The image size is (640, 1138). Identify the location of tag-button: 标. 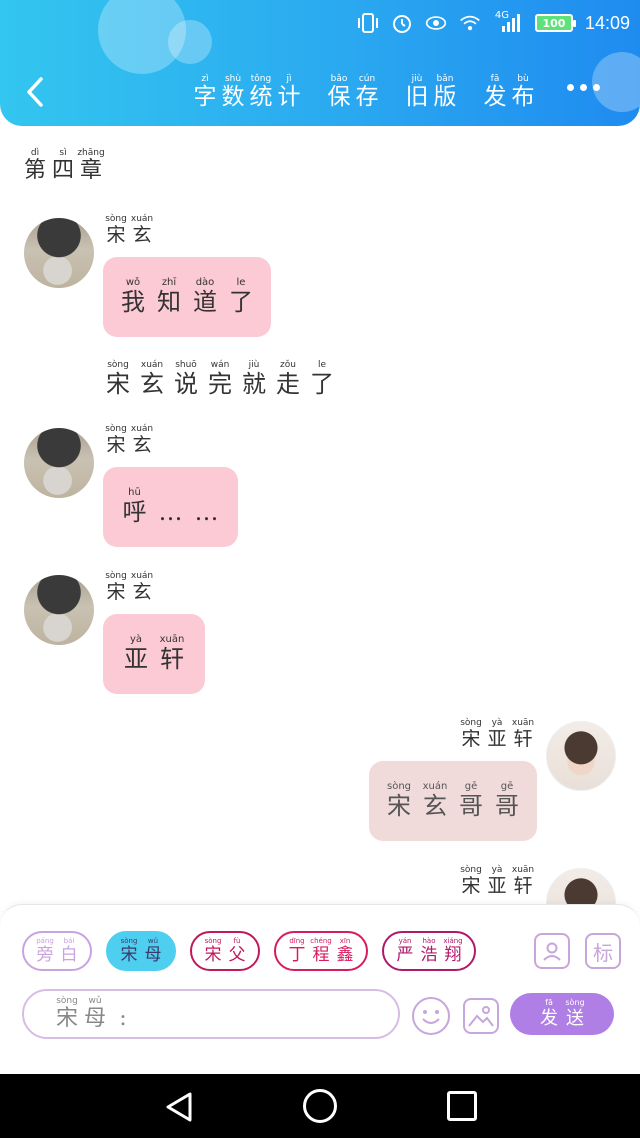
(603, 951).